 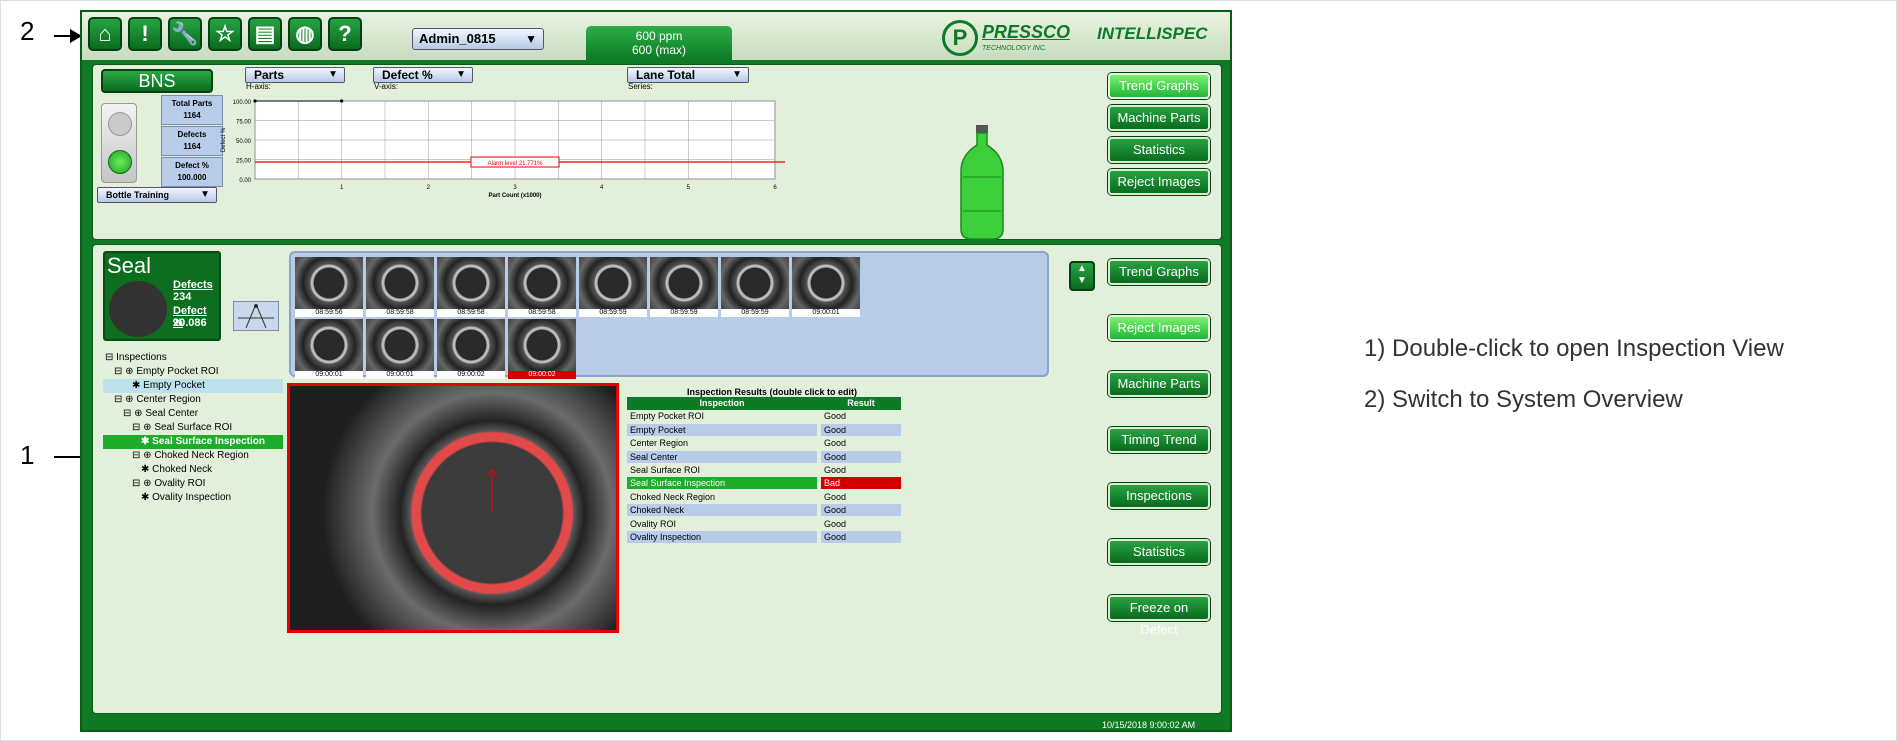 I want to click on compass-tool-button, so click(x=256, y=316).